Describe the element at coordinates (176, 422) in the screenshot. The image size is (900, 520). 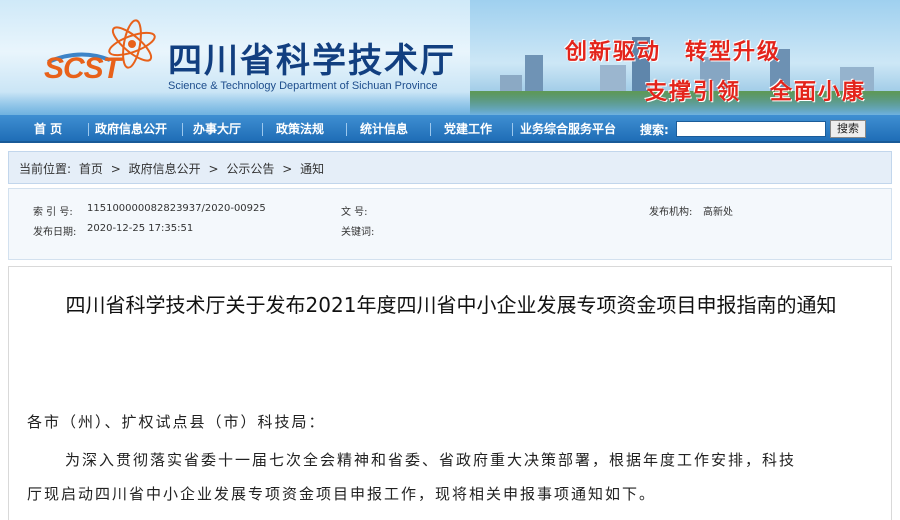
I see `salutation: 各市（州）、扩权试点县（市）科技局：` at that location.